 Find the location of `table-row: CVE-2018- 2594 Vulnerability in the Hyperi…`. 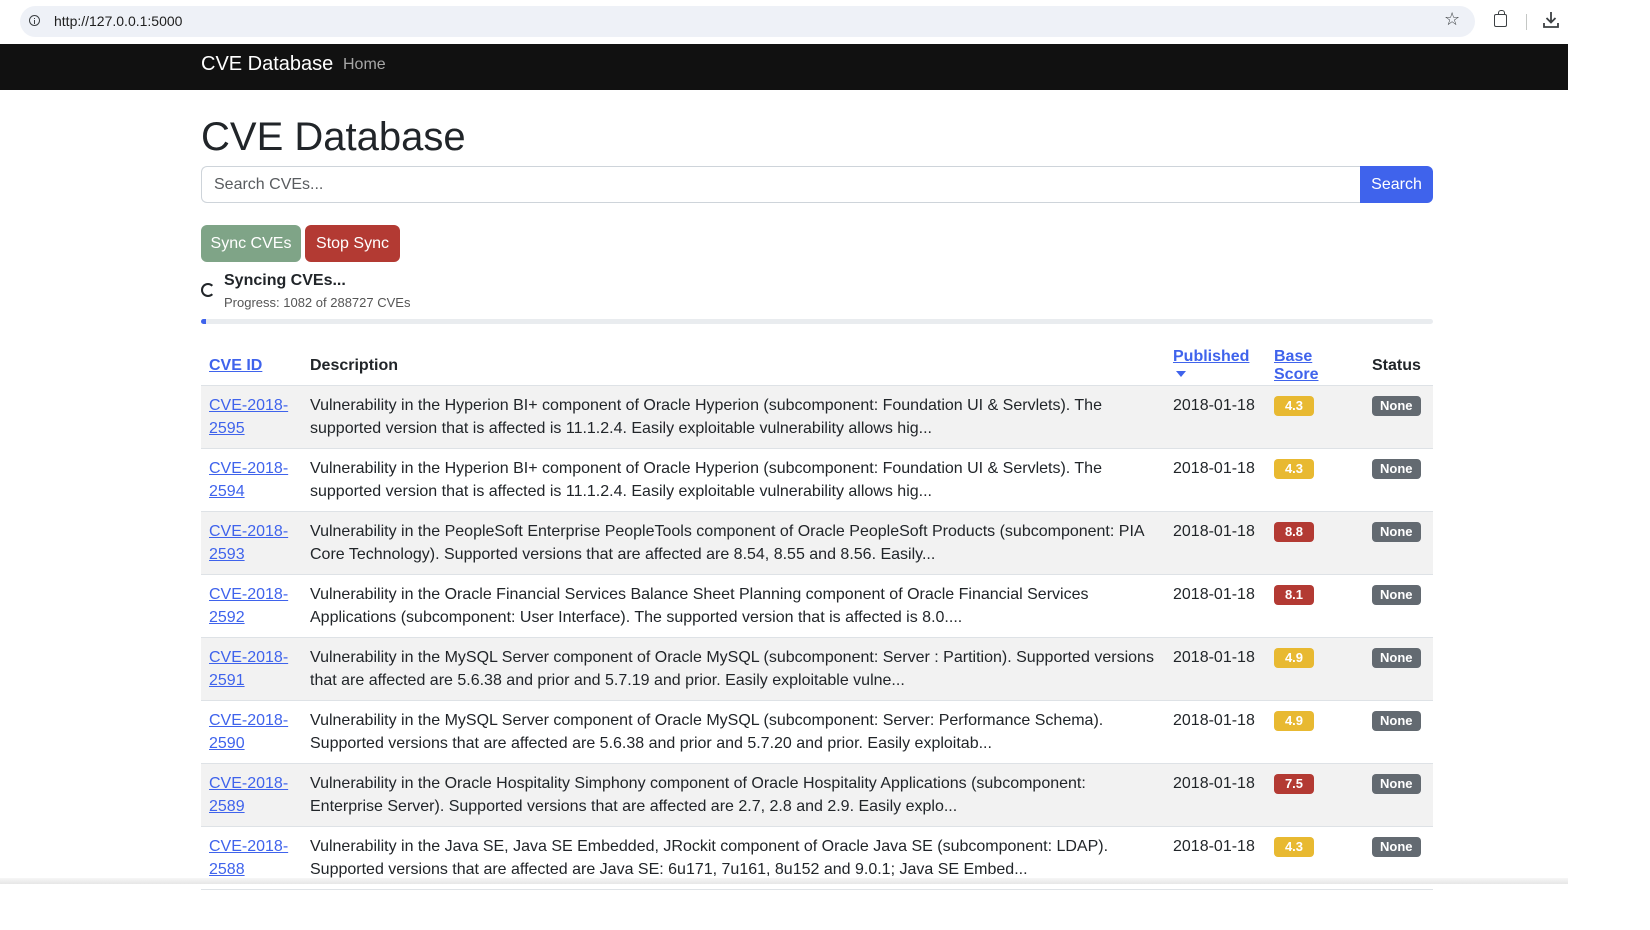

table-row: CVE-2018- 2594 Vulnerability in the Hyperi… is located at coordinates (817, 480).